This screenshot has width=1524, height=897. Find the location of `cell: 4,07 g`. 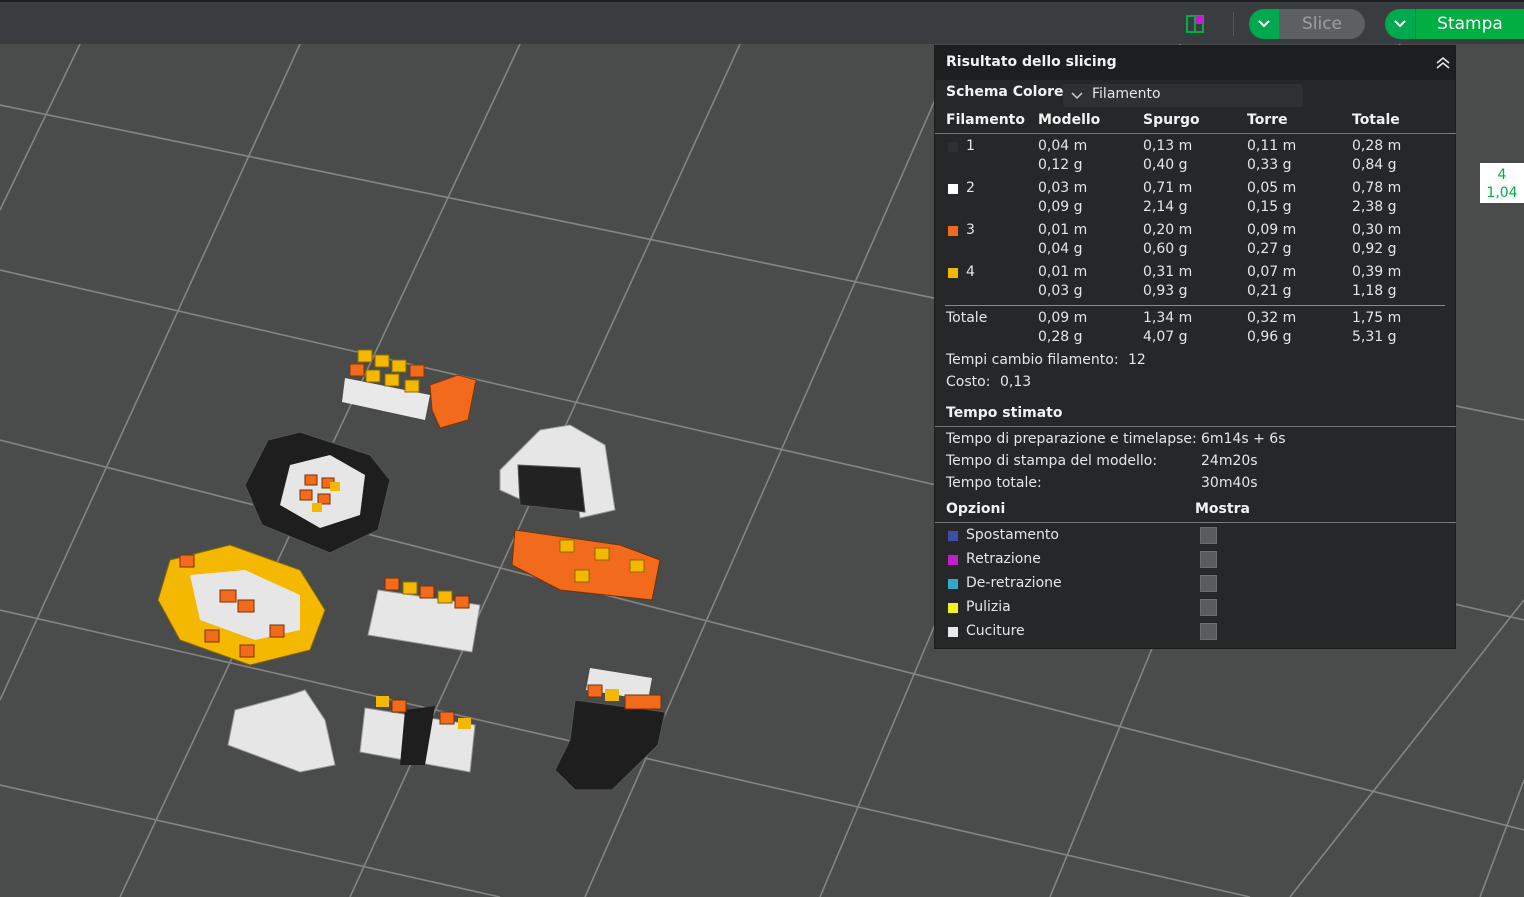

cell: 4,07 g is located at coordinates (1165, 337).